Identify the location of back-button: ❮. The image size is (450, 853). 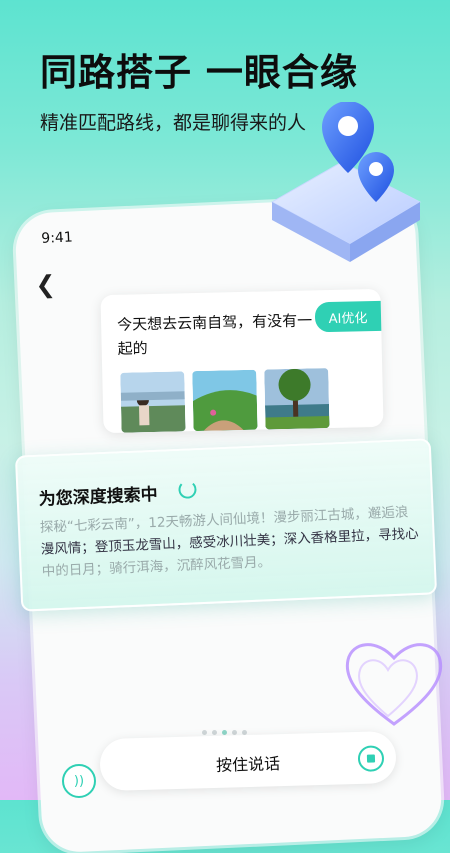
(45, 284).